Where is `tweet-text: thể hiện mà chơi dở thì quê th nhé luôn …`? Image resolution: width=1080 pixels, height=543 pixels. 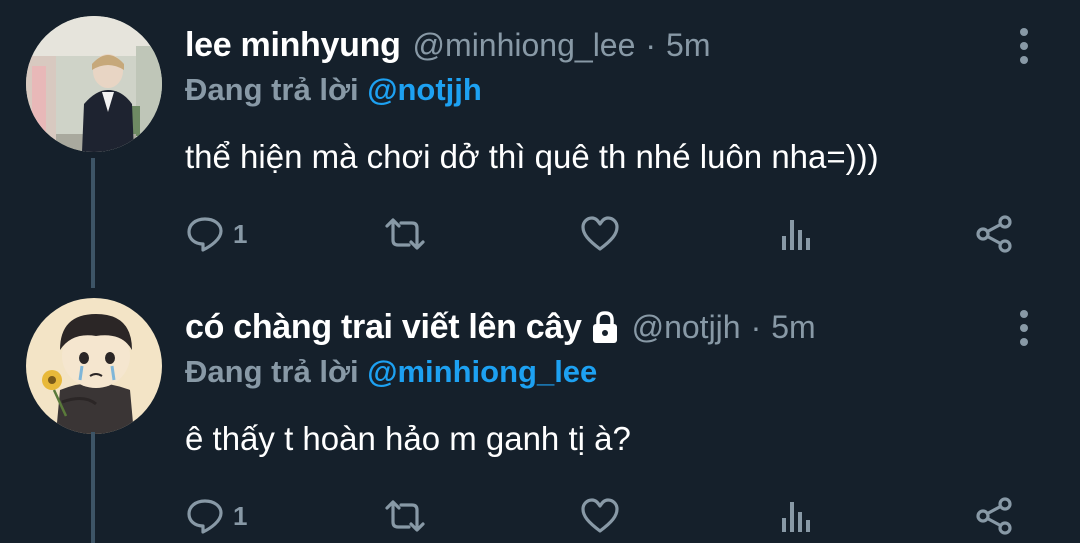
tweet-text: thể hiện mà chơi dở thì quê th nhé luôn … is located at coordinates (532, 156).